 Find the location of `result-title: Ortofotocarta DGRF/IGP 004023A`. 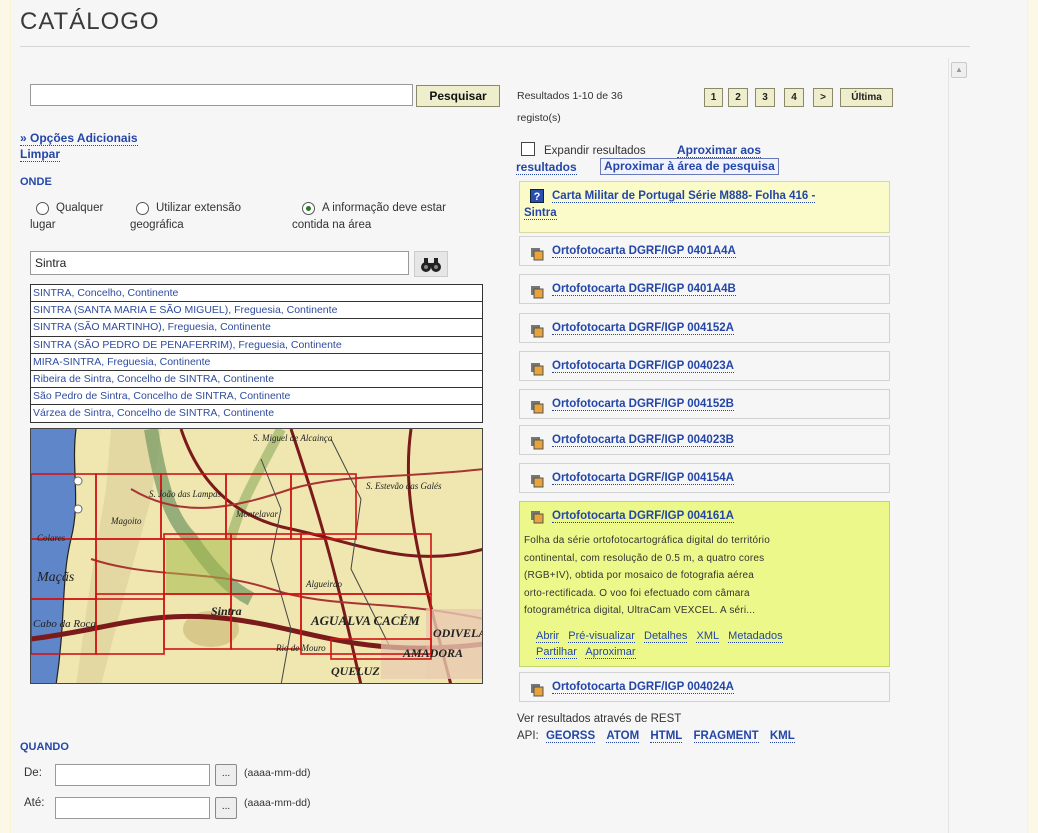

result-title: Ortofotocarta DGRF/IGP 004023A is located at coordinates (643, 366).